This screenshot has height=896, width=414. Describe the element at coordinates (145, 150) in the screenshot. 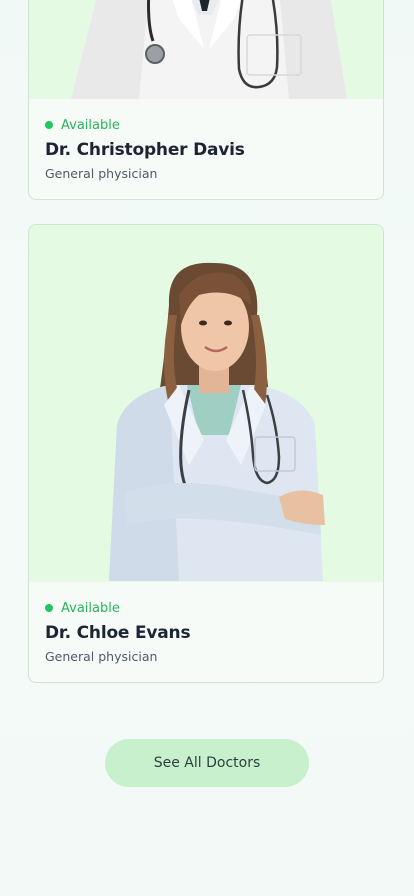

I see `doctor-name: Dr. Christopher Davis` at that location.